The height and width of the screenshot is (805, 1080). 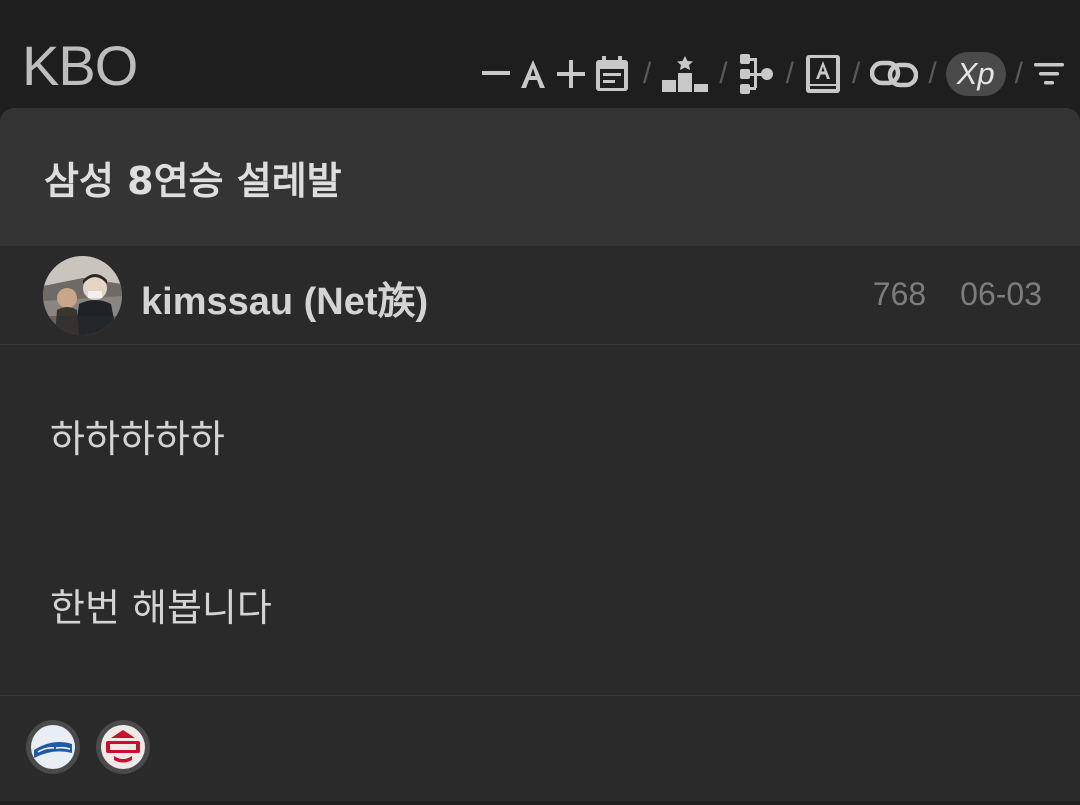 What do you see at coordinates (571, 74) in the screenshot?
I see `increase-font-icon` at bounding box center [571, 74].